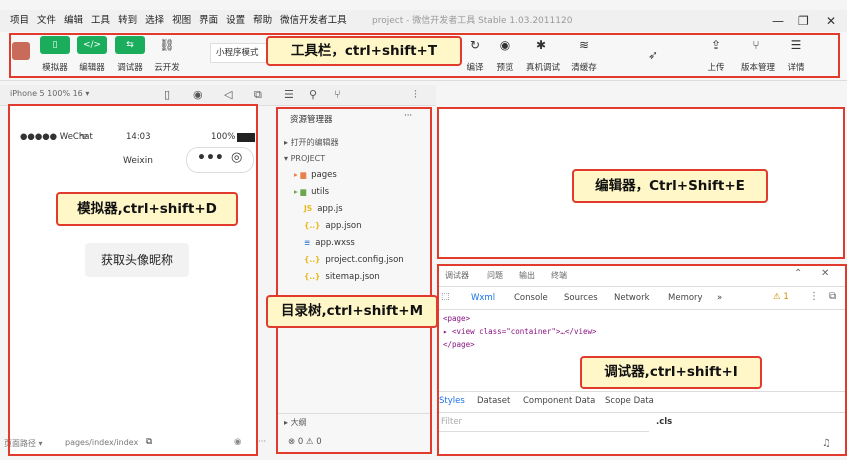  I want to click on menu-item: 视图, so click(181, 21).